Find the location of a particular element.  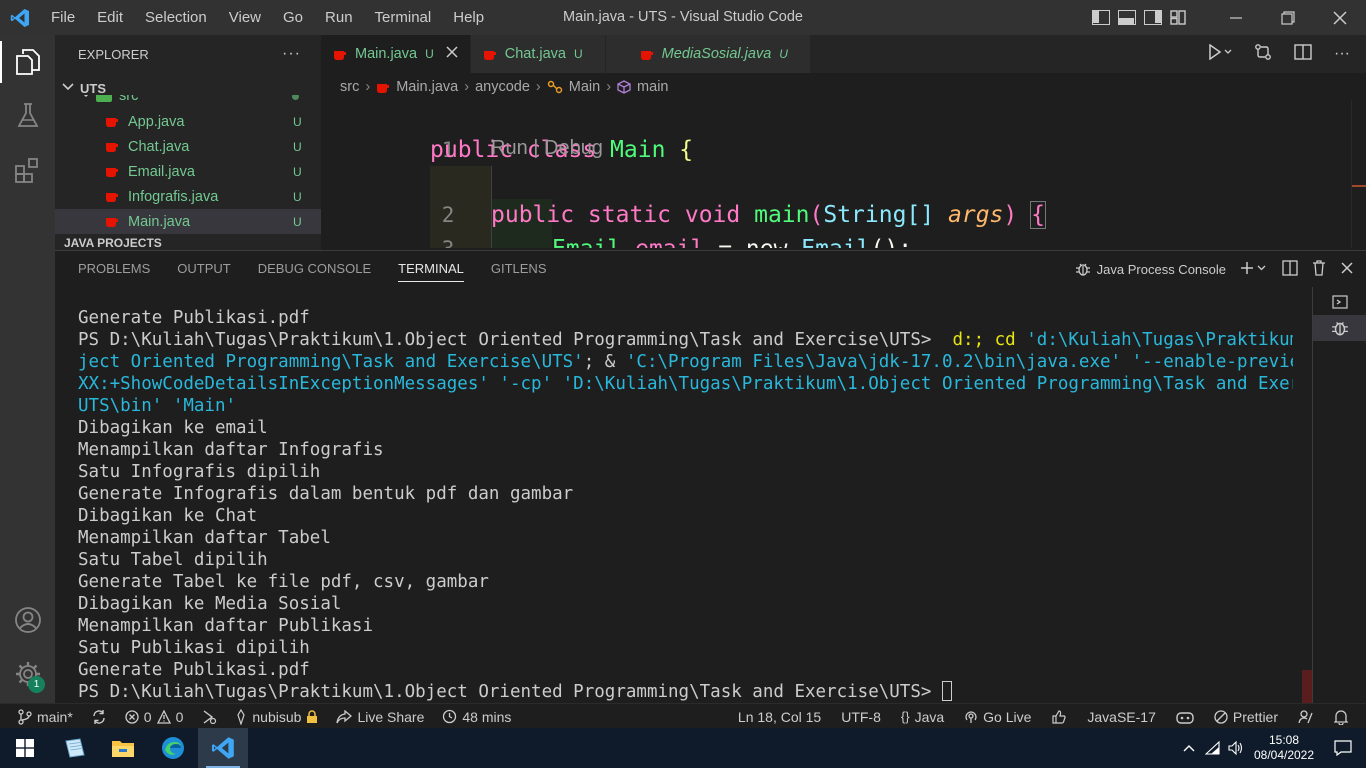

problems-status: 0 0 is located at coordinates (154, 717).